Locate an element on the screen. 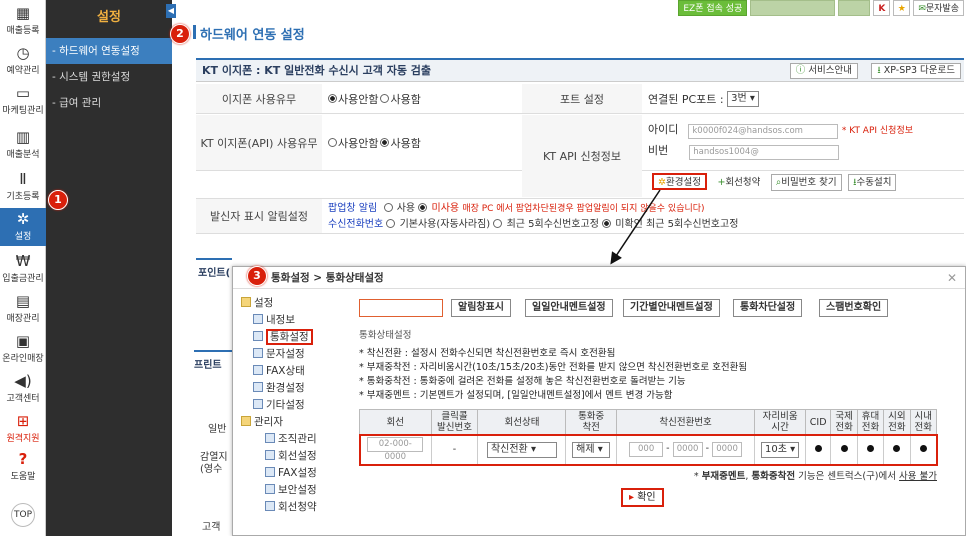 This screenshot has height=536, width=966. password-find-label: 비밀번호 찾기 is located at coordinates (809, 182).